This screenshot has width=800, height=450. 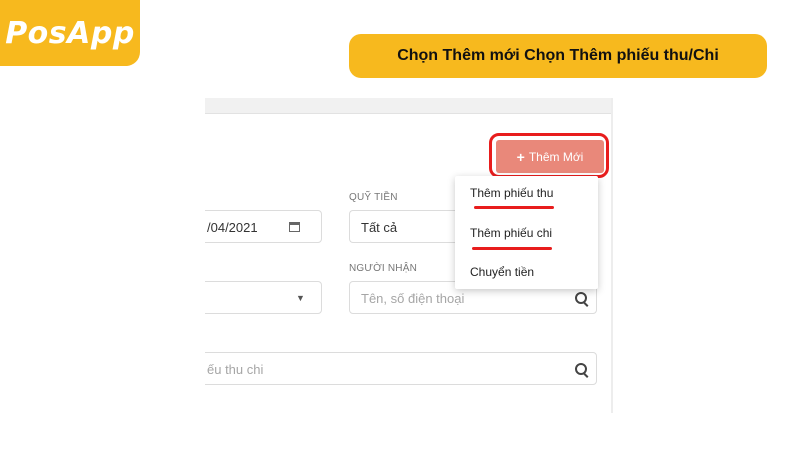 I want to click on instruction-banner: Chọn Thêm mới Chọn Thêm phiếu thu/Chi, so click(x=558, y=56).